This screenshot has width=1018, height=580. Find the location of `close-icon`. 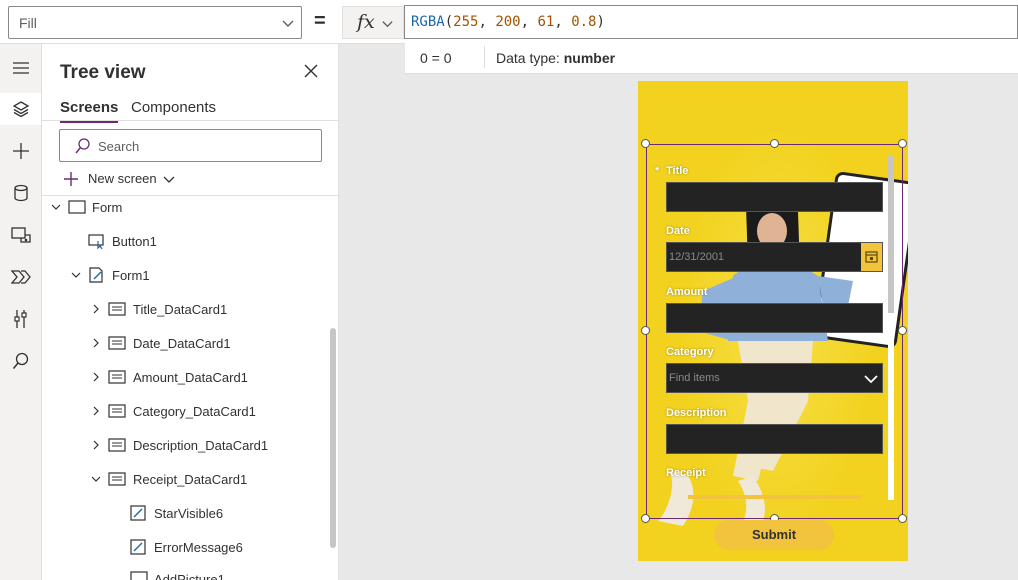

close-icon is located at coordinates (311, 71).